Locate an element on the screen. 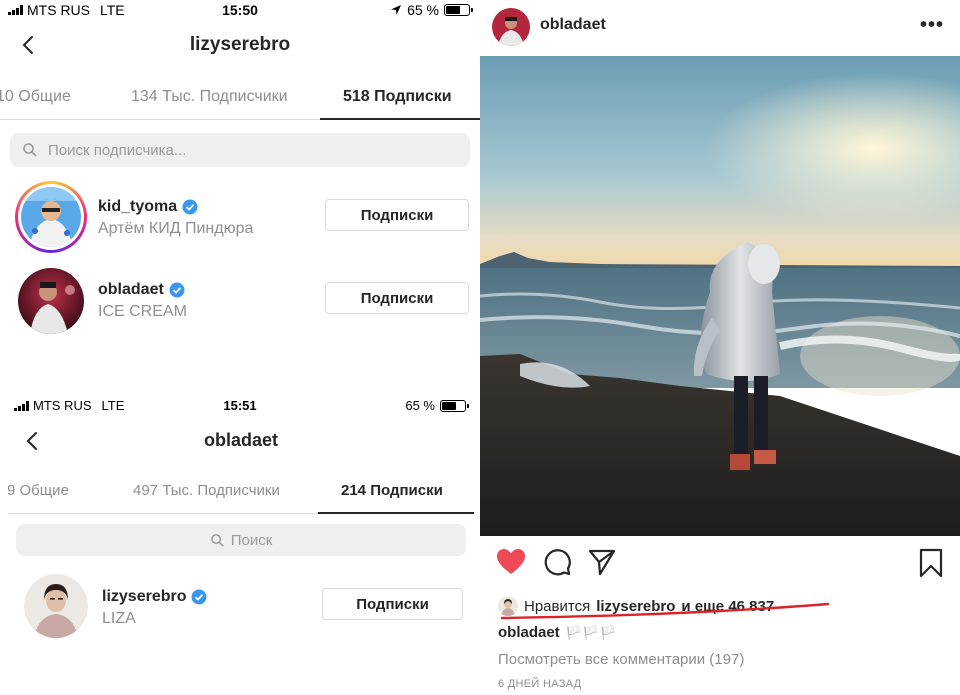  tab-mutual: 10 Общие is located at coordinates (35, 97).